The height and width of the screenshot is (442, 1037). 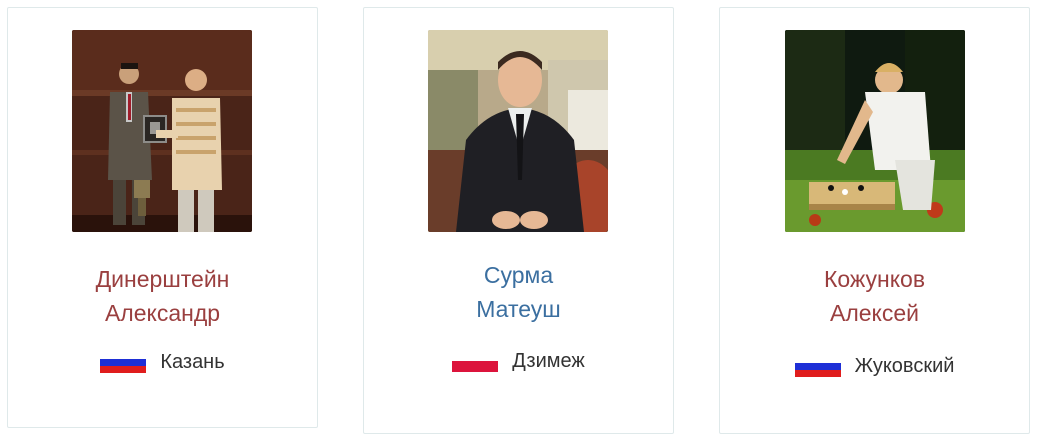 I want to click on award-ceremony-photo, so click(x=162, y=131).